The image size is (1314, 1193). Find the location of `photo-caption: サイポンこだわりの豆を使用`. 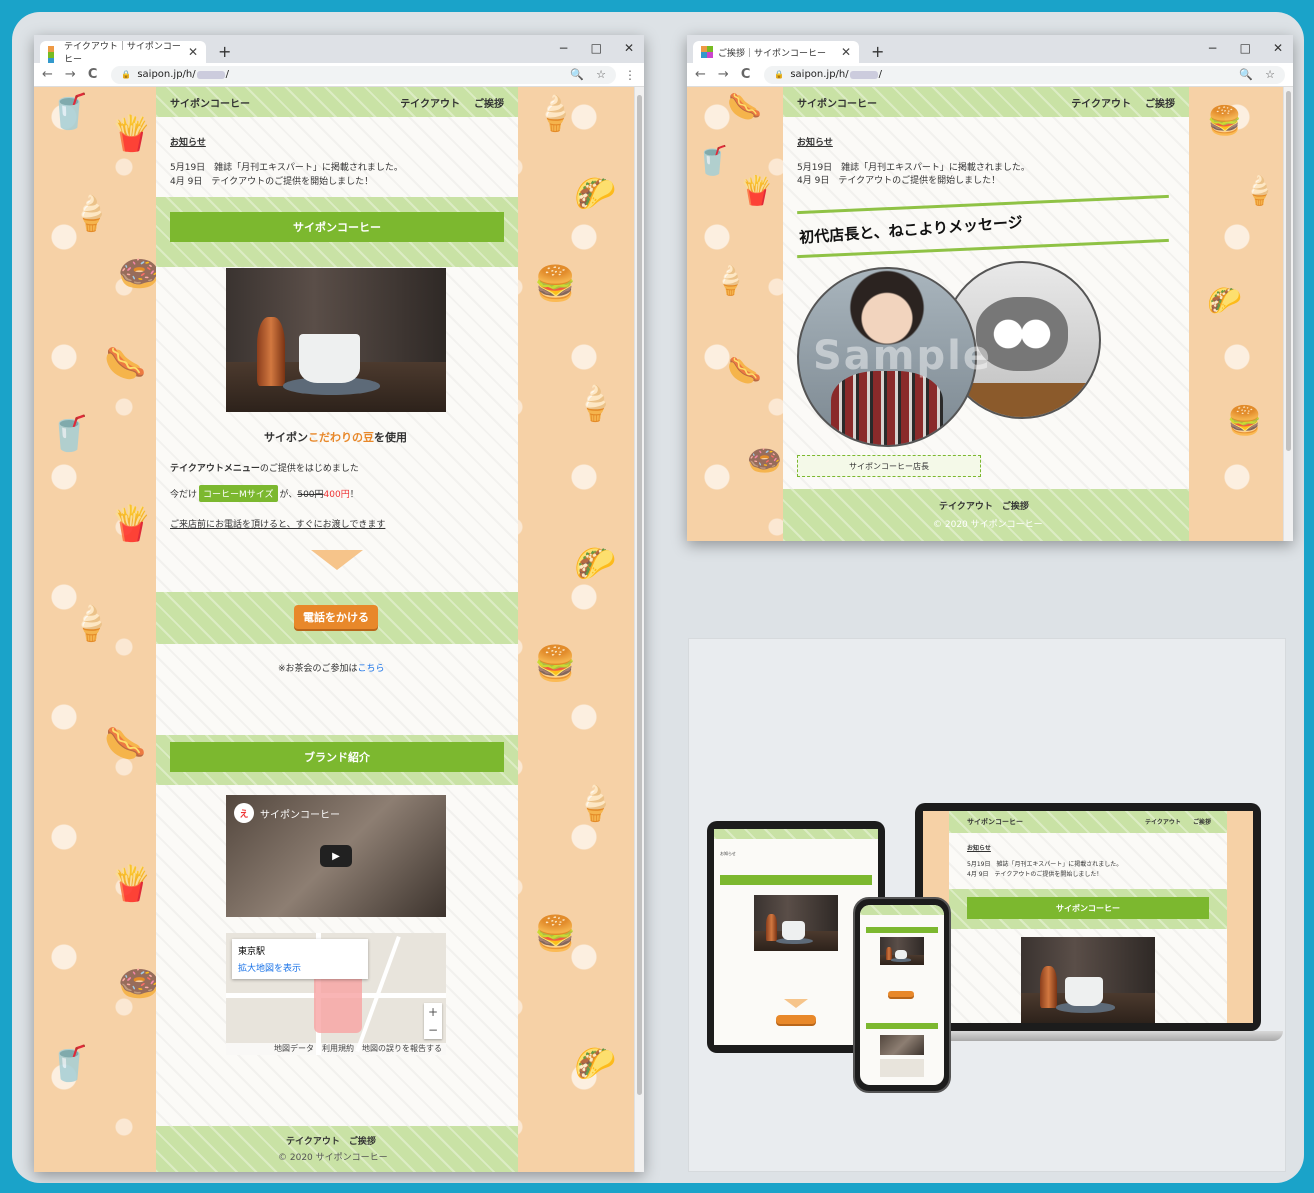

photo-caption: サイポンこだわりの豆を使用 is located at coordinates (335, 437).